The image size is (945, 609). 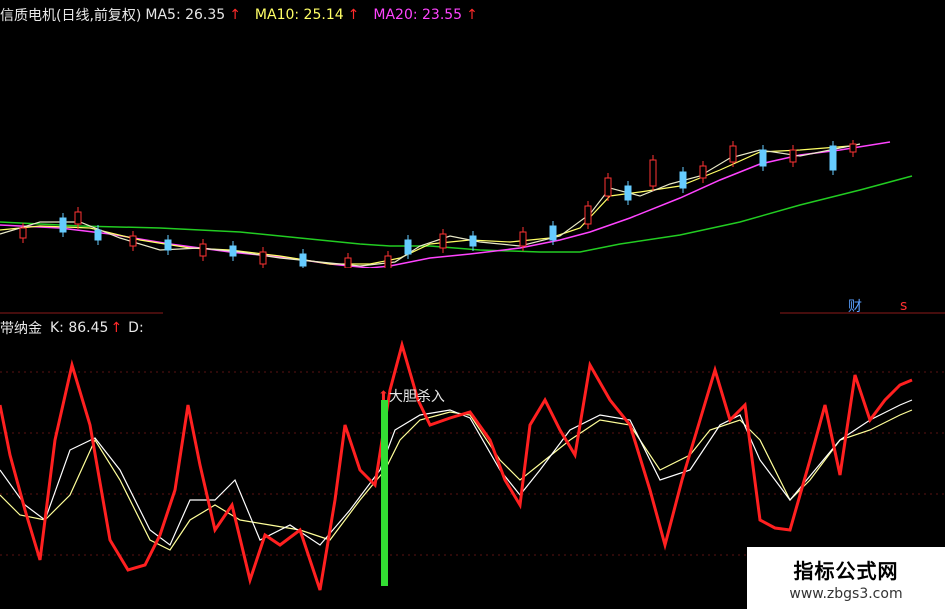 What do you see at coordinates (416, 397) in the screenshot?
I see `signal-text: 大胆杀入` at bounding box center [416, 397].